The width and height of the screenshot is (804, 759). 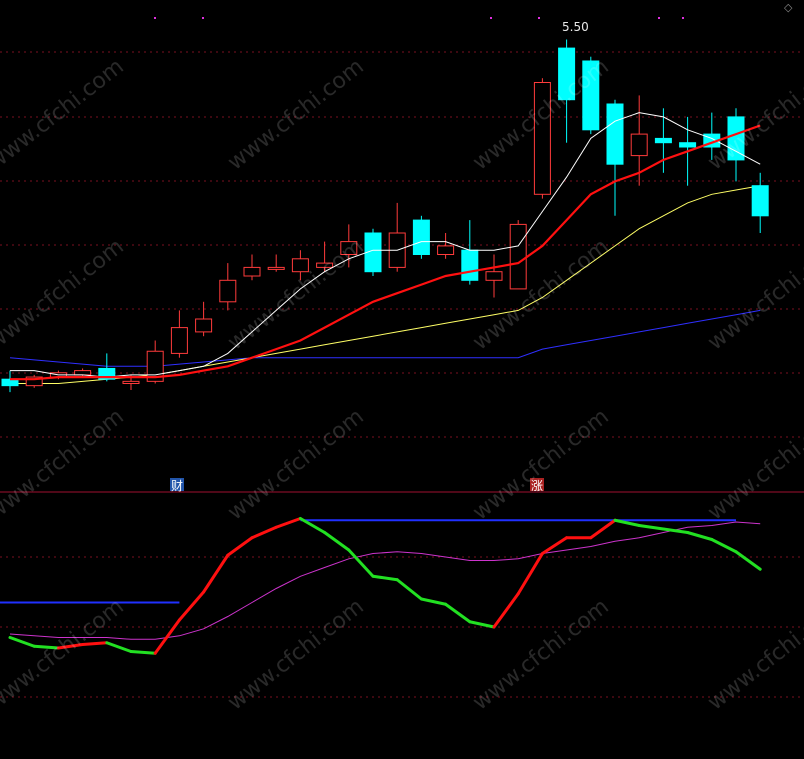 I want to click on cai-marker-text: 财, so click(x=177, y=486).